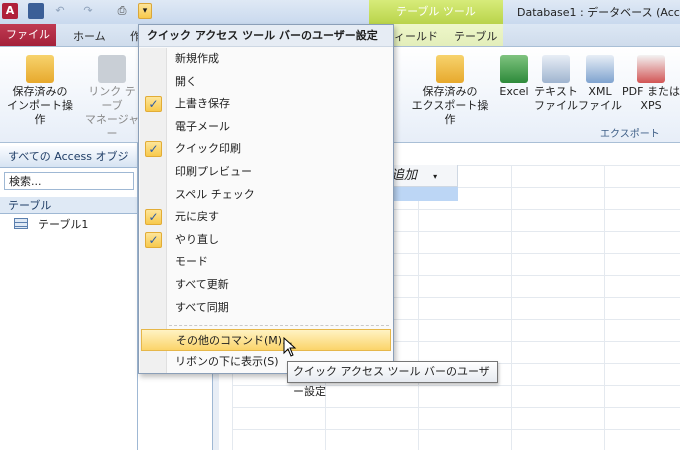  What do you see at coordinates (202, 104) in the screenshot?
I see `qat-menu-item-label: 上書き保存` at bounding box center [202, 104].